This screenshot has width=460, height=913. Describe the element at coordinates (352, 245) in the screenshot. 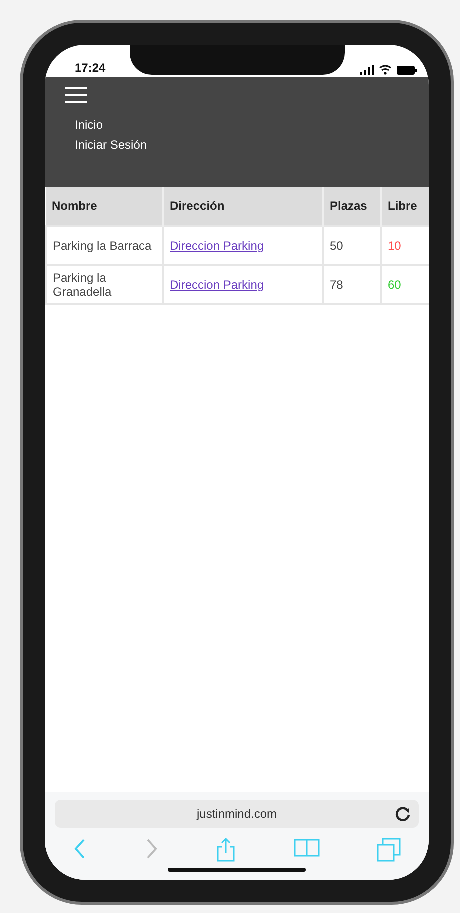

I see `table-cell: 50` at that location.